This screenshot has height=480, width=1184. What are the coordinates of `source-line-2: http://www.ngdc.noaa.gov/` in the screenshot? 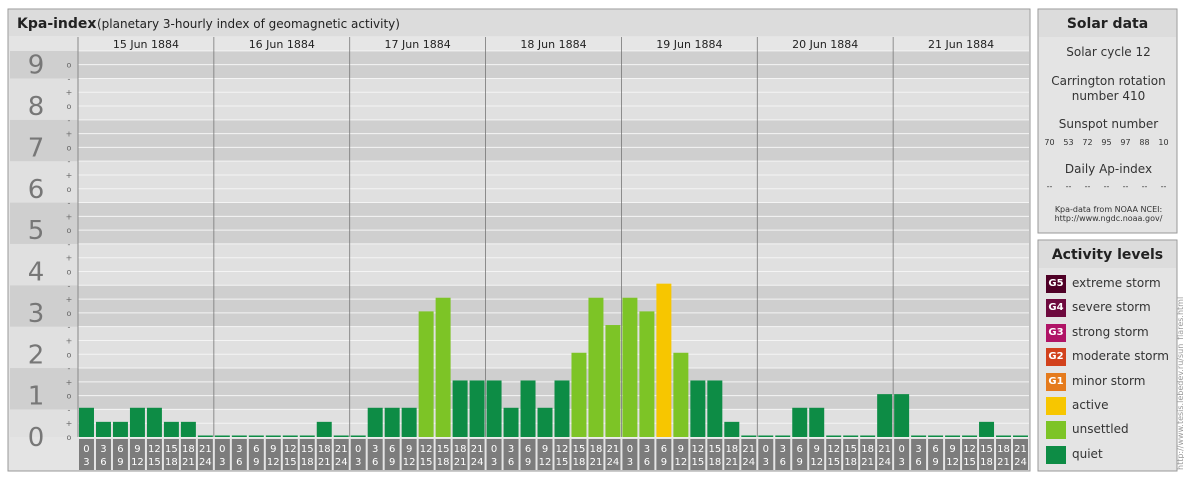 It's located at (1108, 218).